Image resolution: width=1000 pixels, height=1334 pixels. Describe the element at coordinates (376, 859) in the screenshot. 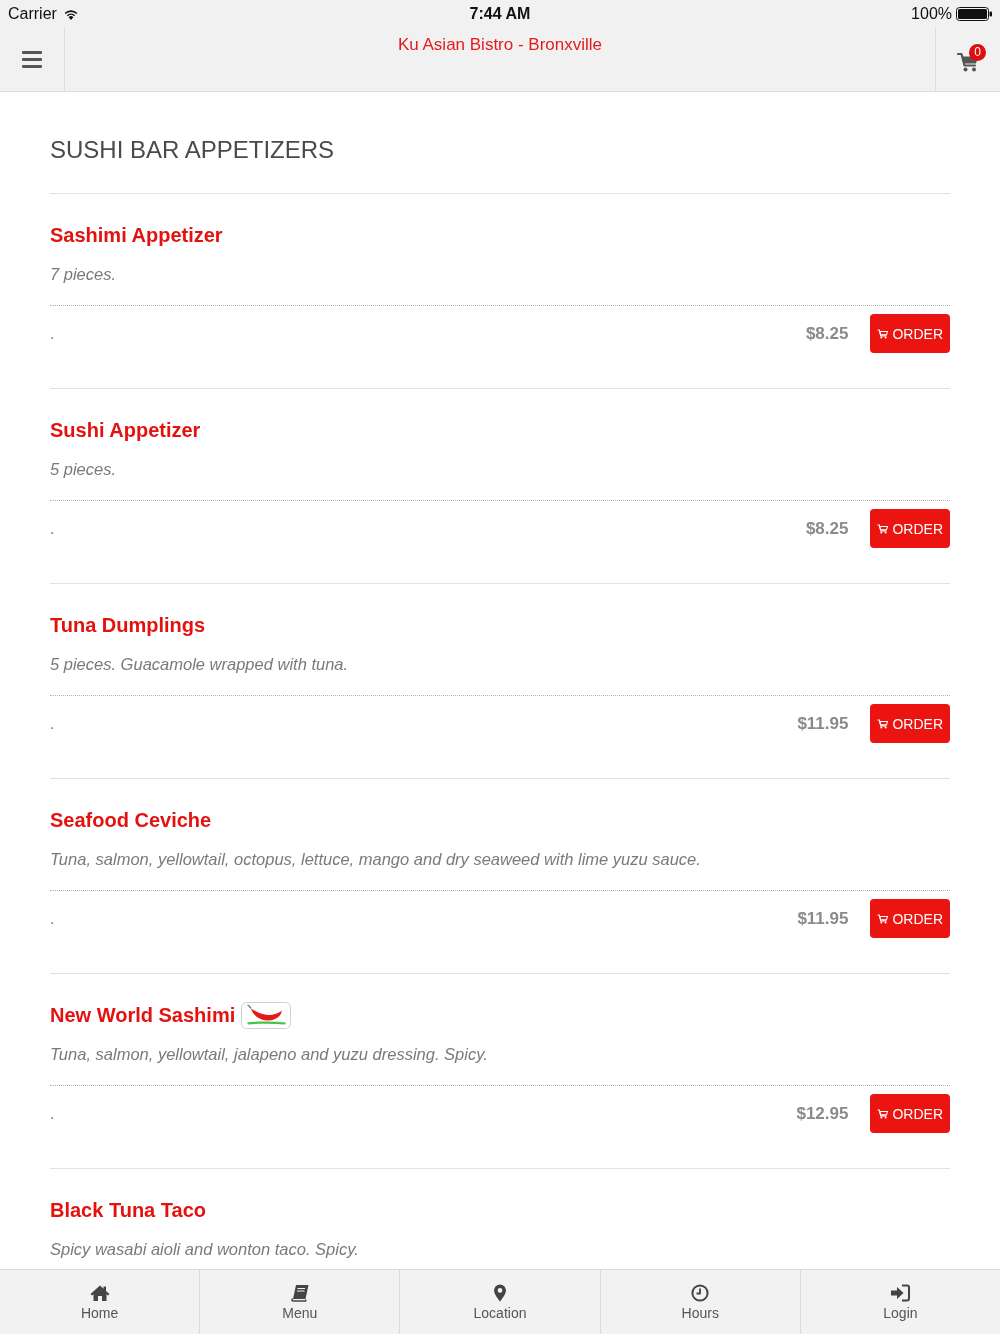

I see `item-description: Tuna, salmon, yellowtail, octopus, lettuce, mango and dry seaweed with lime yuzu sauce.` at that location.